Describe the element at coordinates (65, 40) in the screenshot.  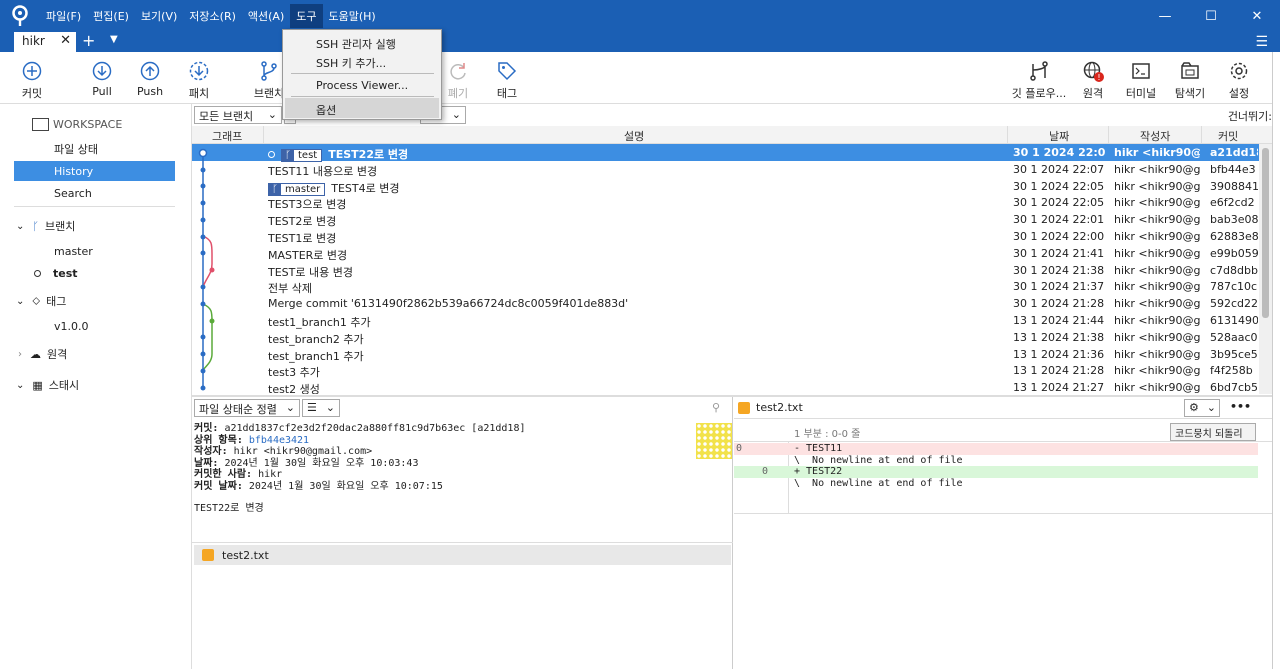
I see `tab-close-icon: ✕` at that location.